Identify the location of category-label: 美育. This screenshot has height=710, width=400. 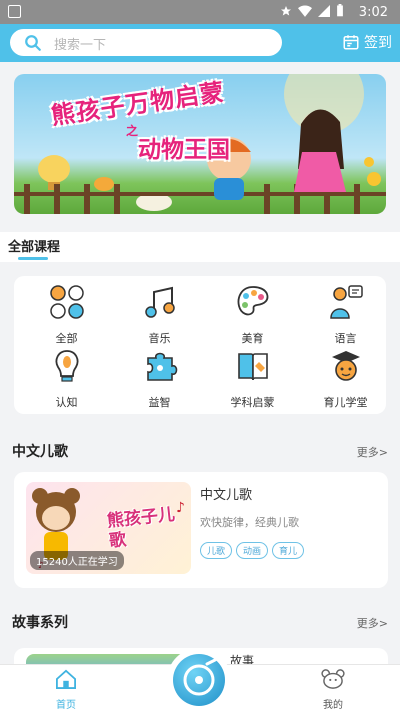
(252, 338).